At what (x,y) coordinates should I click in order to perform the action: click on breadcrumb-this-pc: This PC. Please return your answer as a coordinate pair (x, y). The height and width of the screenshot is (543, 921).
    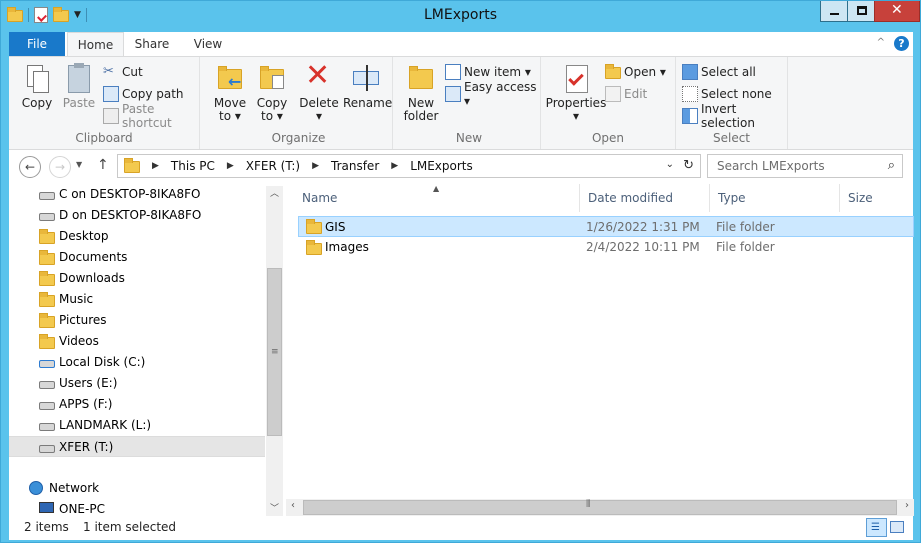
    Looking at the image, I should click on (193, 166).